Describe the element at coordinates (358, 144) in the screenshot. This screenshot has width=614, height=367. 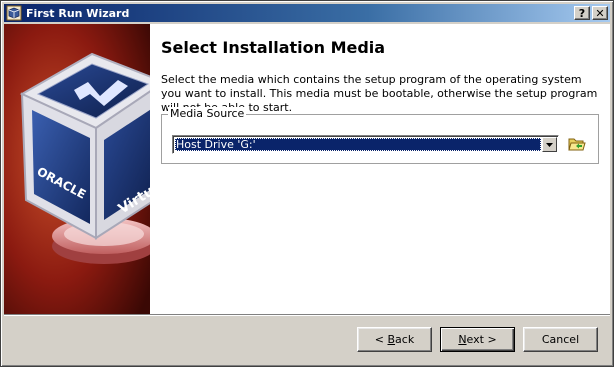
I see `media-source-selected-value: Host Drive 'G:'` at that location.